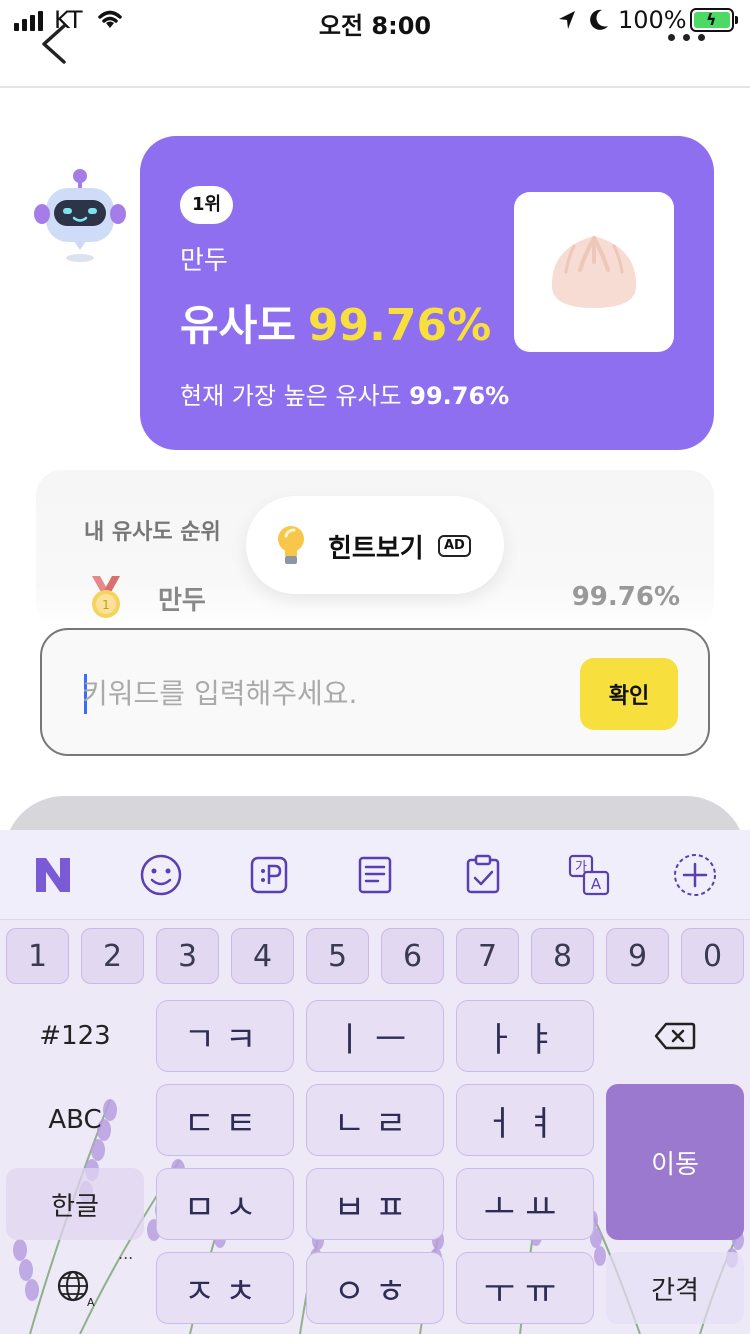 Image resolution: width=750 pixels, height=1334 pixels. I want to click on clipboard-p-icon, so click(269, 875).